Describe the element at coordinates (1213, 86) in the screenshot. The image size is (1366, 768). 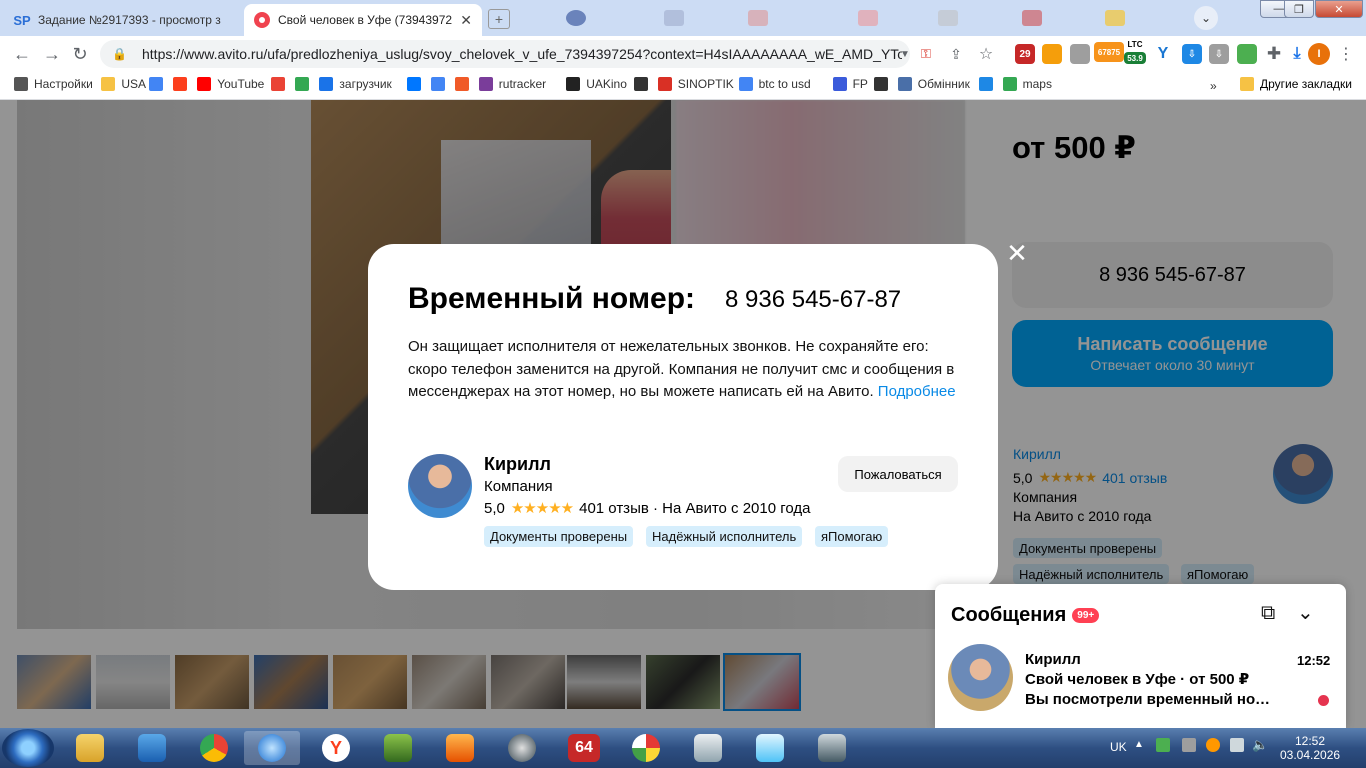
I see `bookmarks-overflow-icon: »` at that location.